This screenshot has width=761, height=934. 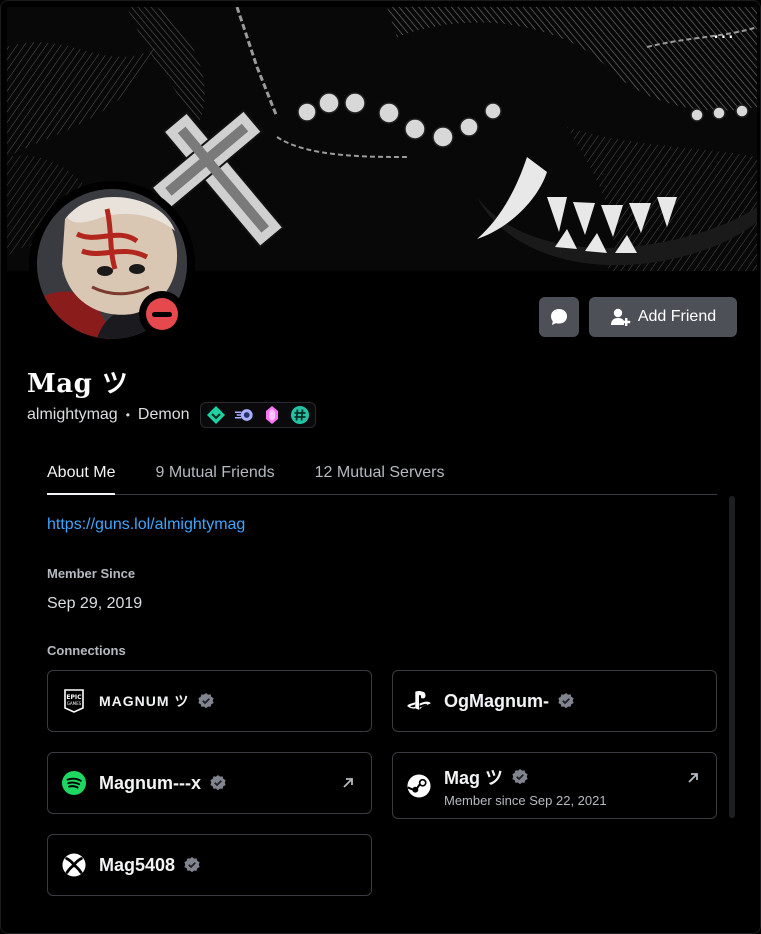 What do you see at coordinates (244, 415) in the screenshot?
I see `speed-boost-badge-icon` at bounding box center [244, 415].